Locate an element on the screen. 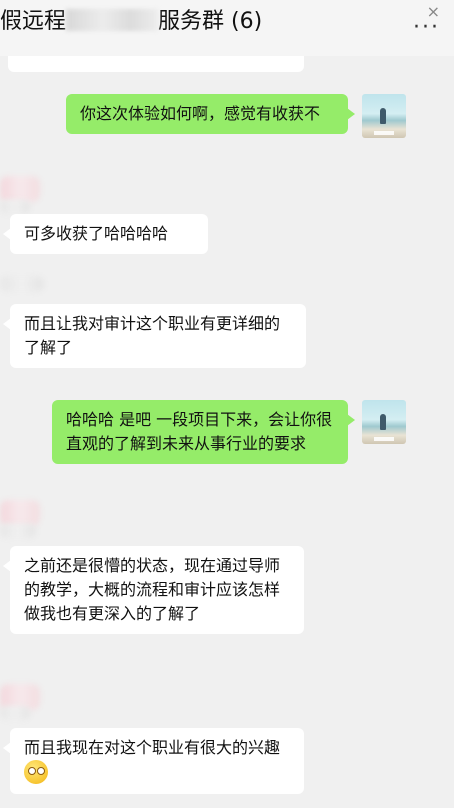  message-bubble-incoming: 而且让我对审计这个职业有更详细的了解了 is located at coordinates (154, 336).